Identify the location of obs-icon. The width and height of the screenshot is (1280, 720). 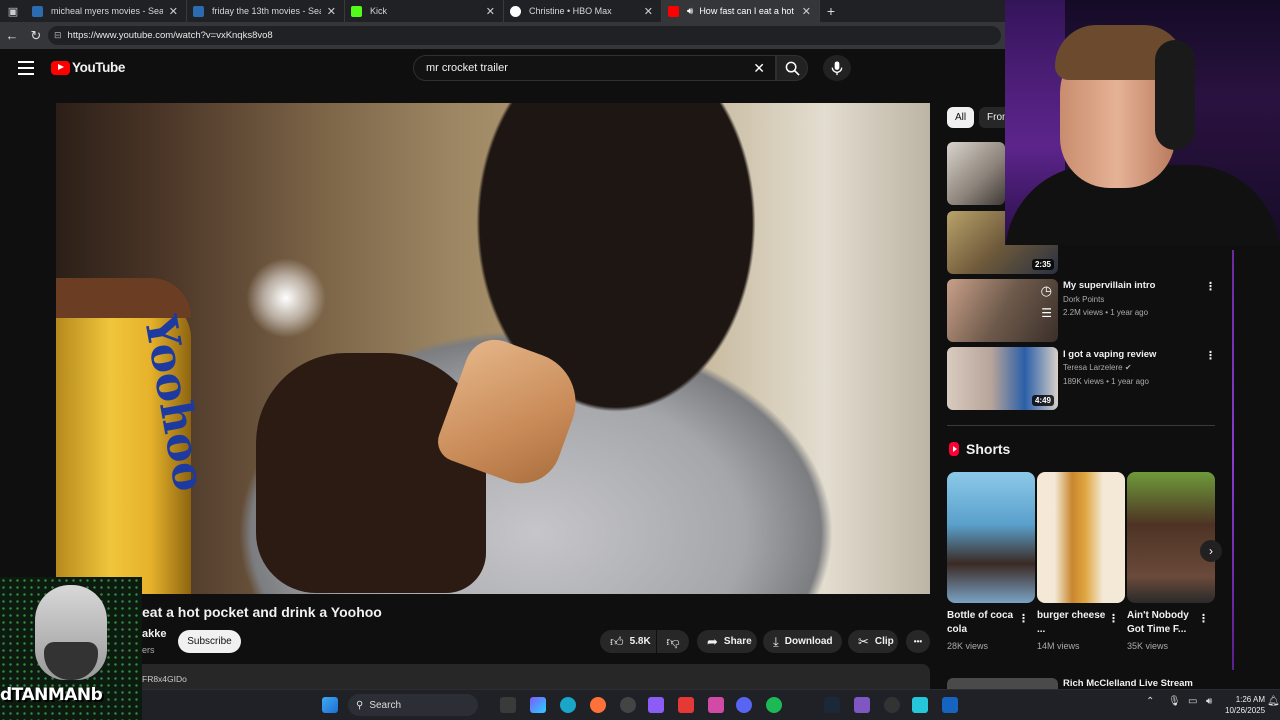
(628, 705).